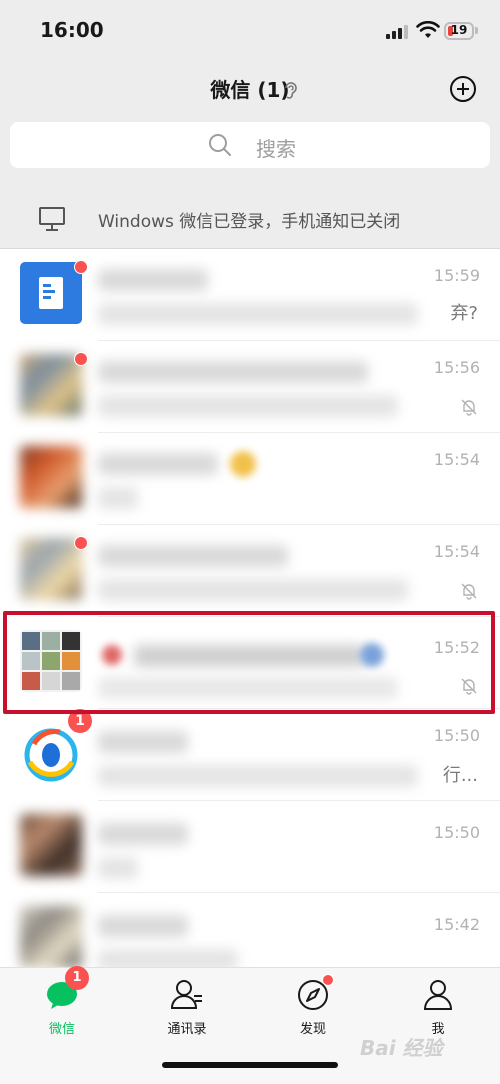 The width and height of the screenshot is (500, 1084). Describe the element at coordinates (250, 32) in the screenshot. I see `status-bar: 16:00 19` at that location.